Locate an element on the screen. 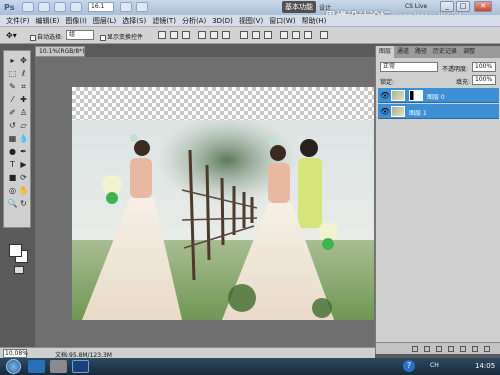 The width and height of the screenshot is (500, 375). zoom-tool-icon is located at coordinates (76, 7).